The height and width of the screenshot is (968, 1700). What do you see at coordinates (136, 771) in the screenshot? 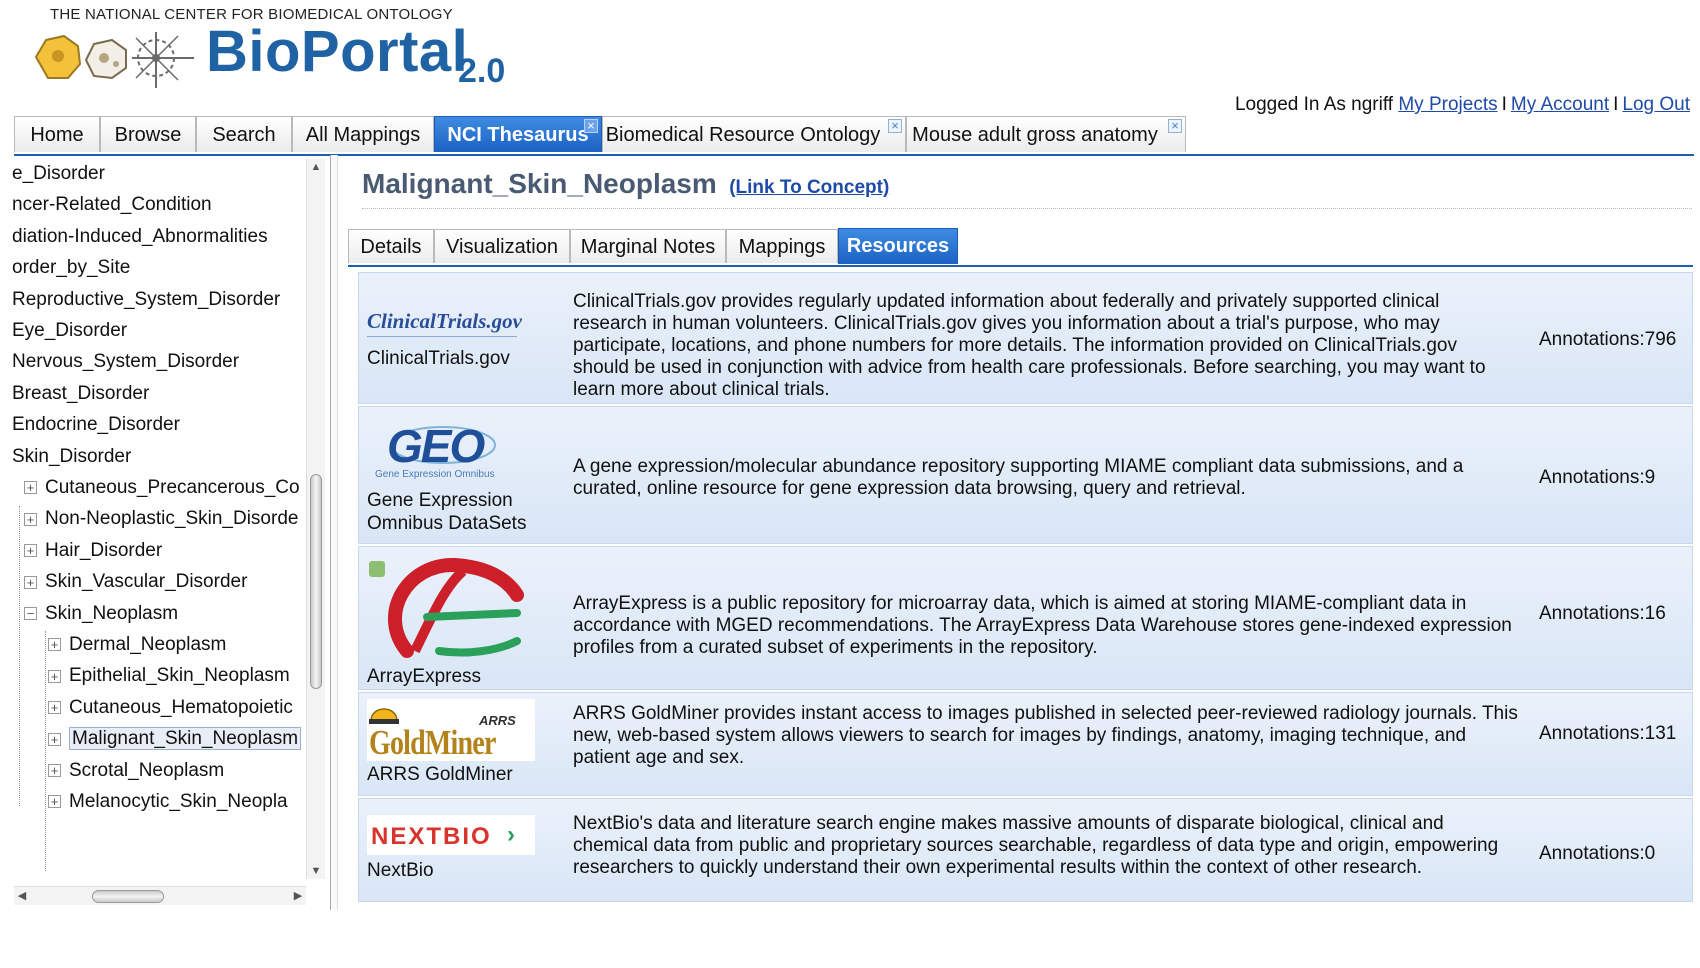
I see `tree-node: + Scrotal_Neoplasm` at bounding box center [136, 771].